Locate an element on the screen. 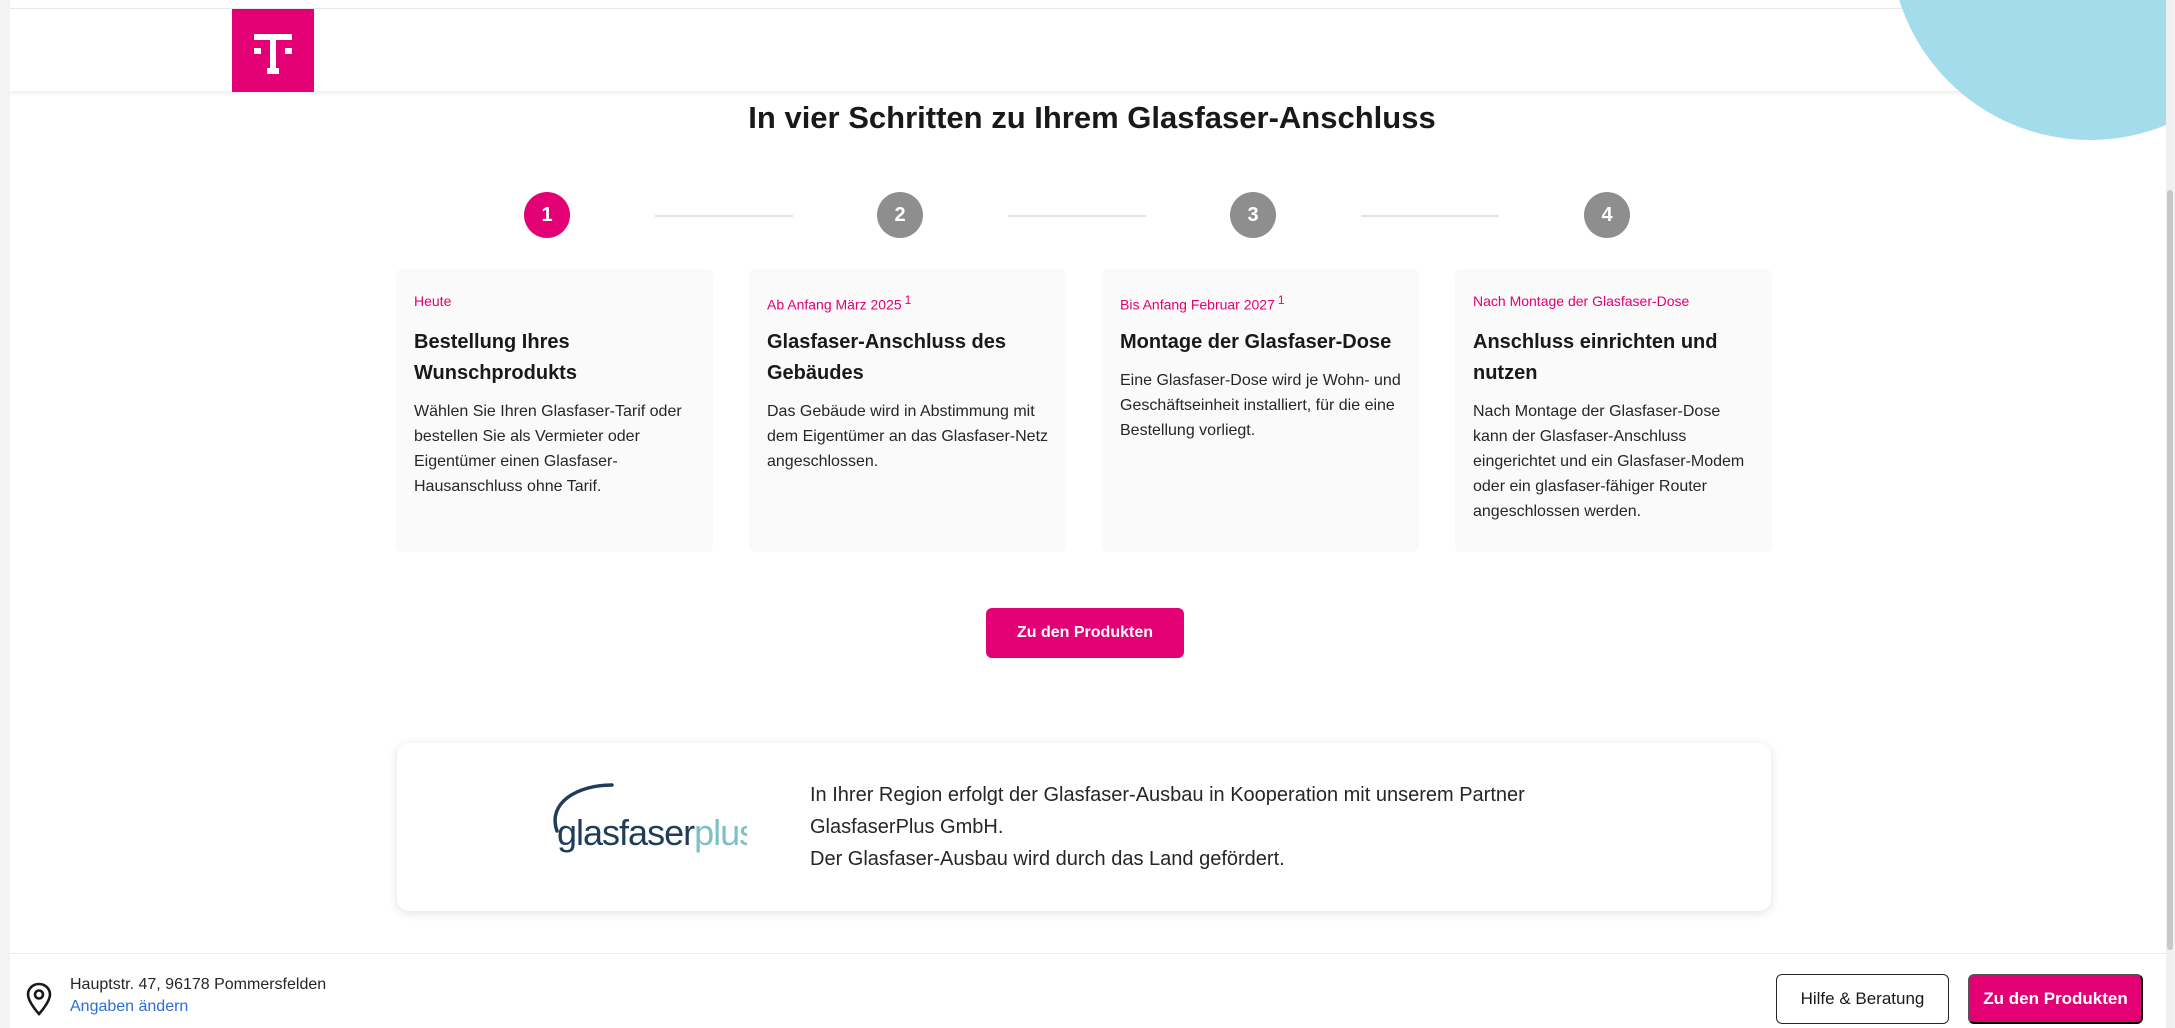 The width and height of the screenshot is (2175, 1028). step-date: Bis Anfang Februar 2027 1 is located at coordinates (1202, 303).